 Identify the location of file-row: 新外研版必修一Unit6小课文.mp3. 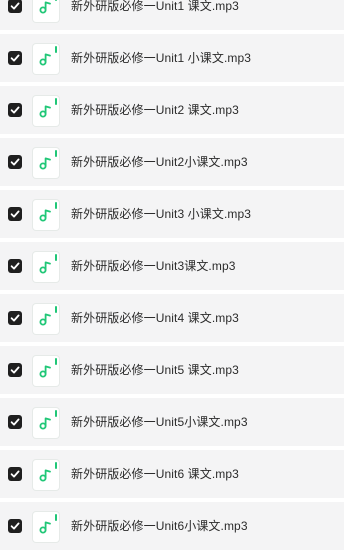
(172, 526).